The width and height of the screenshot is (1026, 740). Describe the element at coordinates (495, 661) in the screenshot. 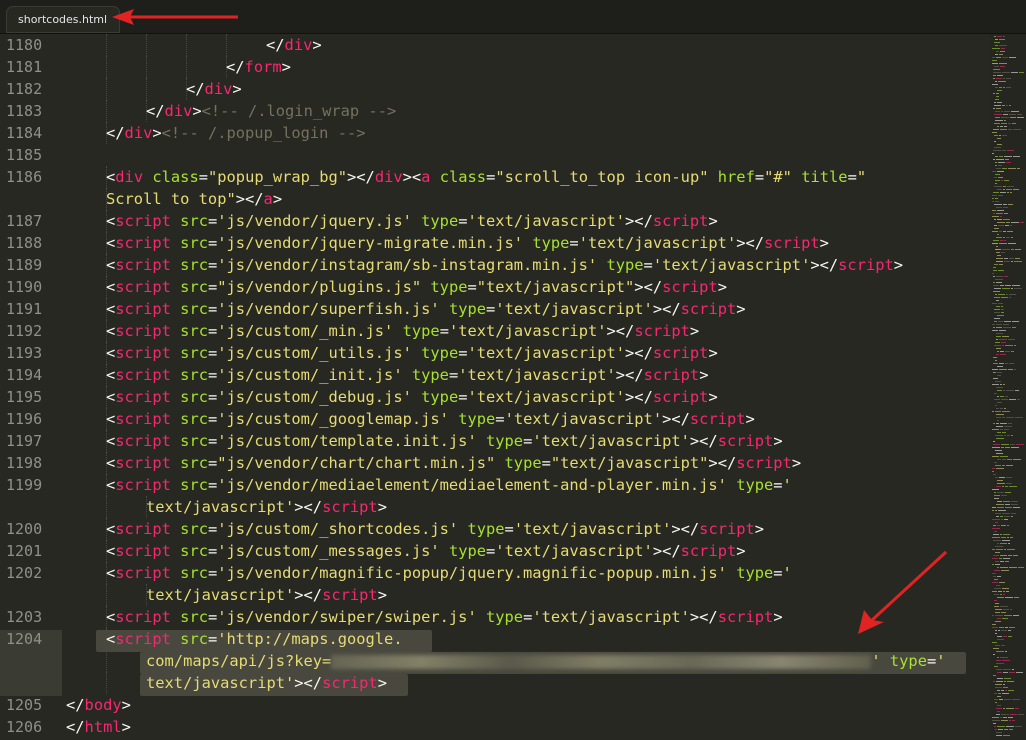

I see `code-line: com/maps/api/js?key= ' type='` at that location.